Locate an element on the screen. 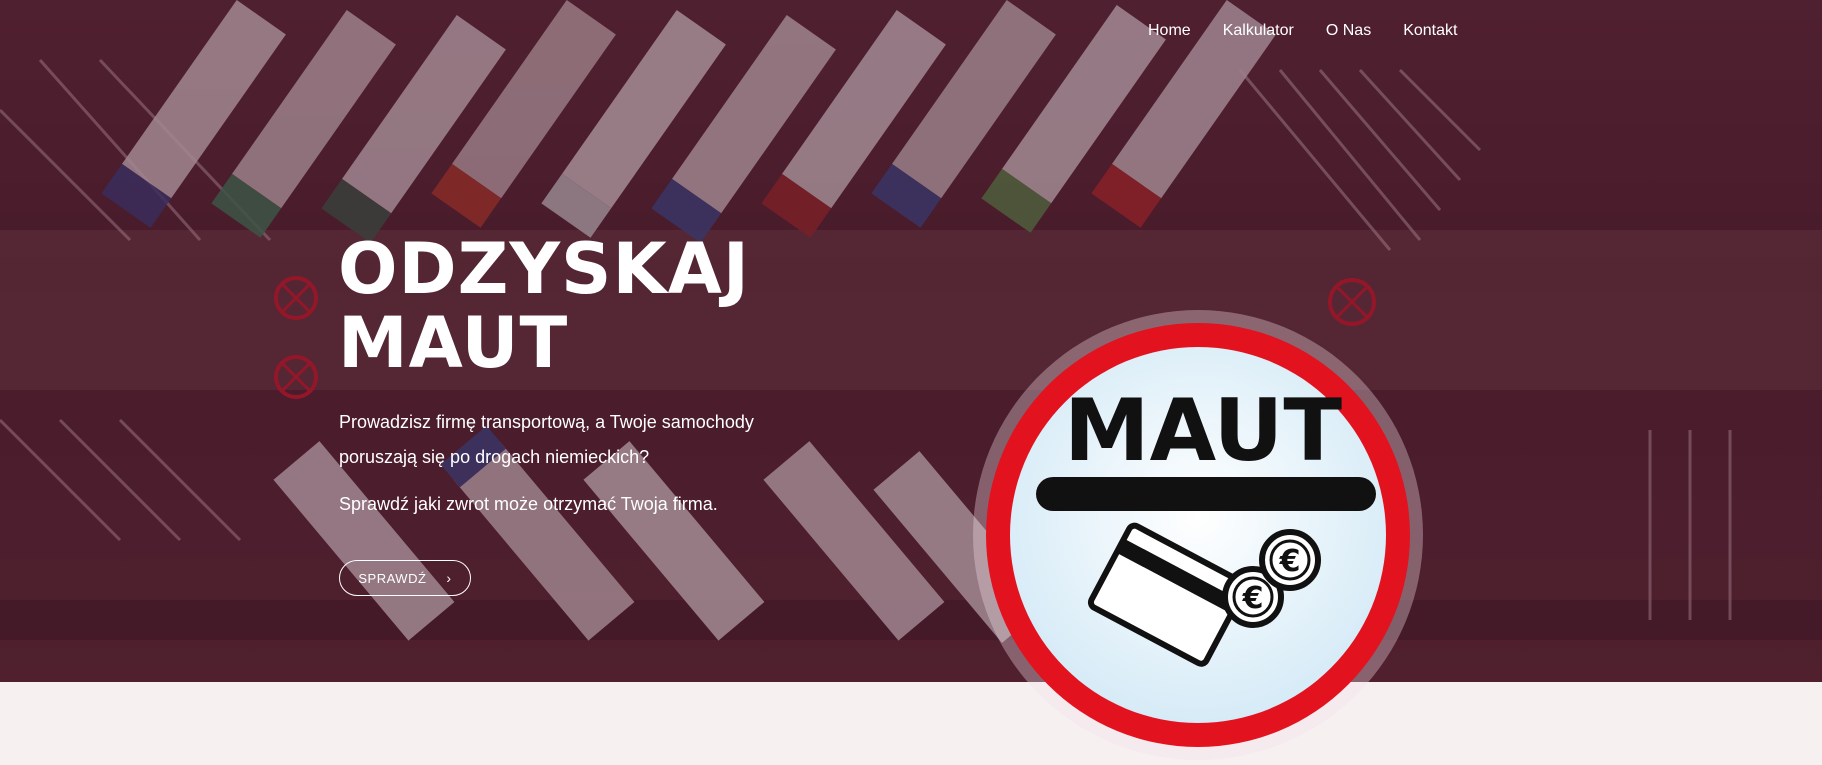 This screenshot has height=765, width=1822. maut-sign-text: MAUT is located at coordinates (1203, 431).